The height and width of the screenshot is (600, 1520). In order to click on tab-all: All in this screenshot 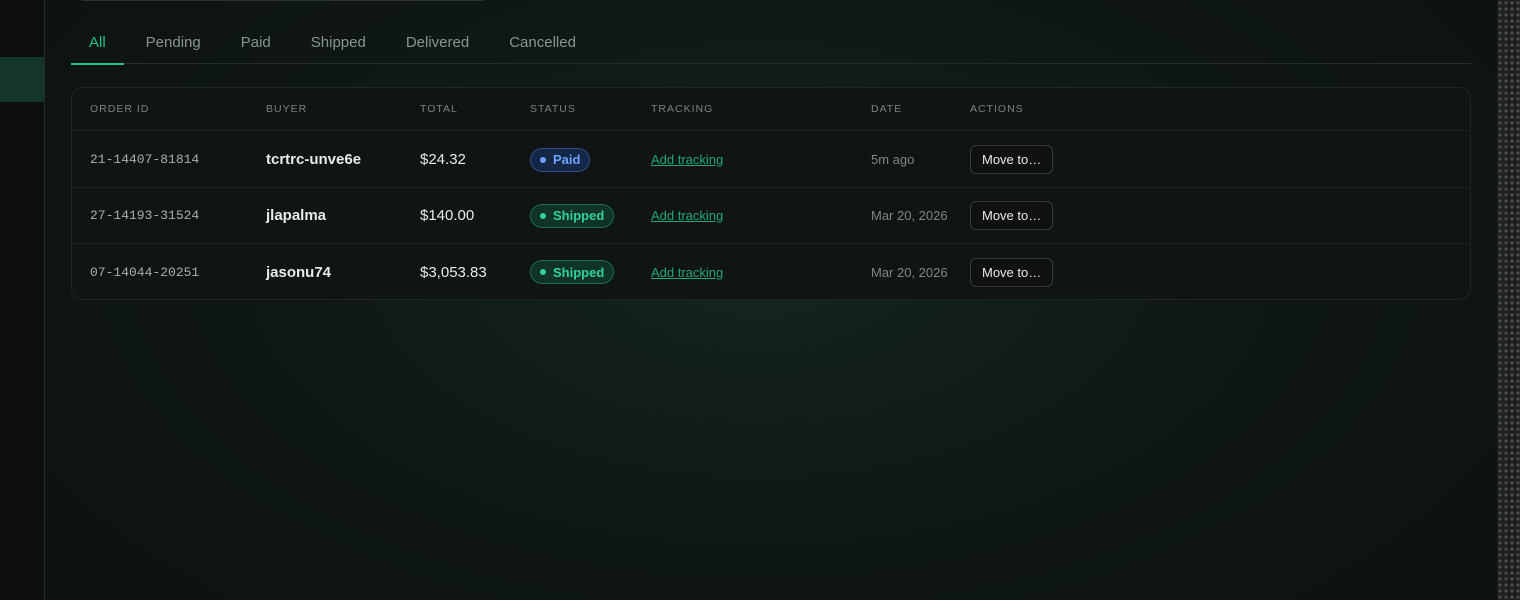, I will do `click(97, 43)`.